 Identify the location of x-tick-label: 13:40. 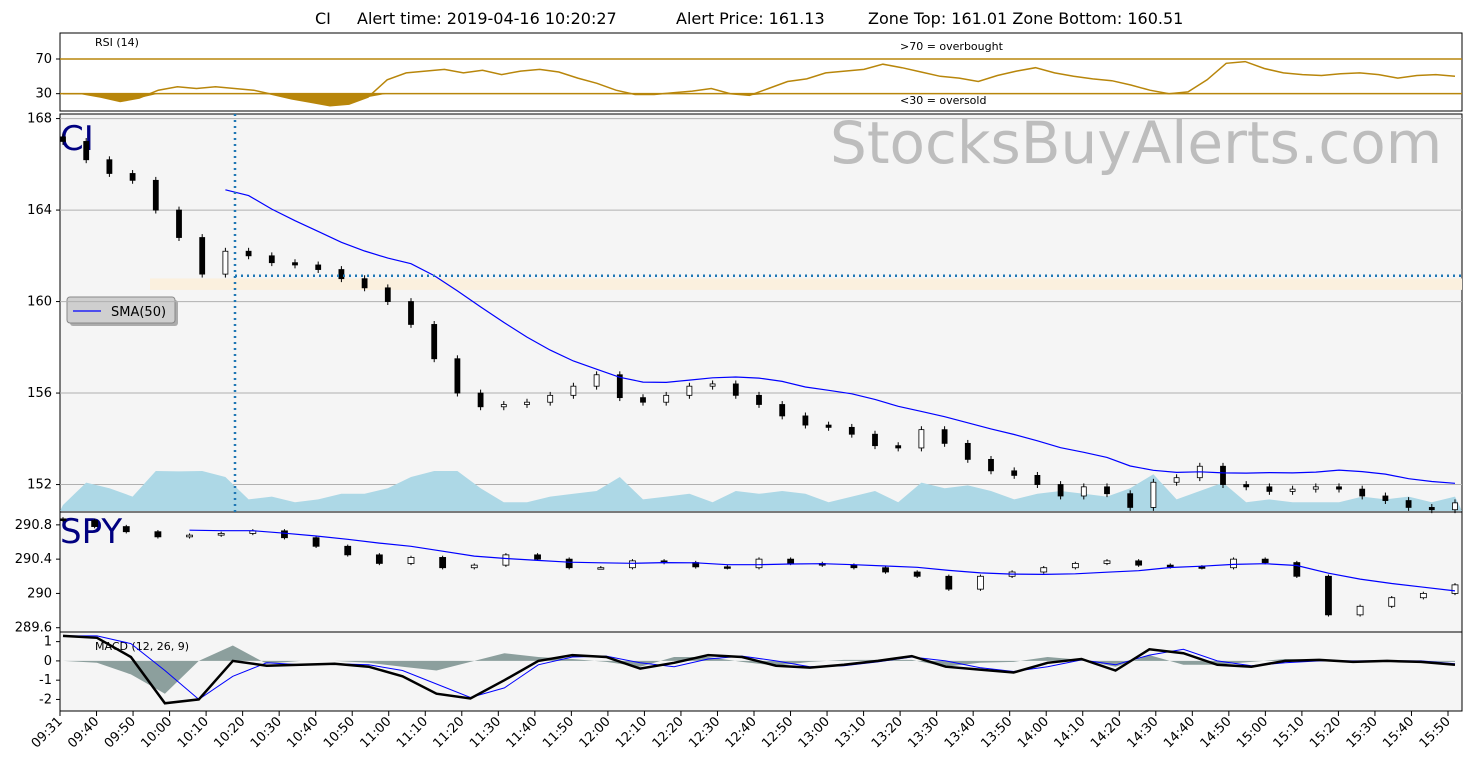
(960, 732).